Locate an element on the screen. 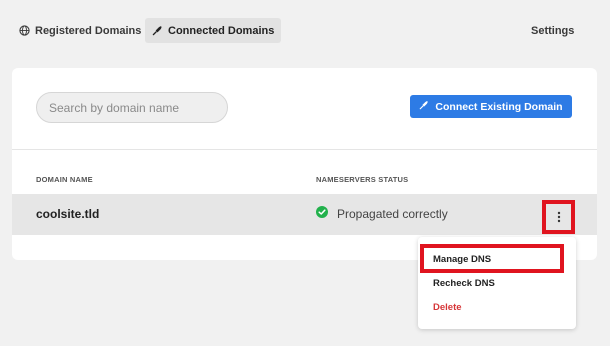 The height and width of the screenshot is (346, 610). domain-name-cell: coolsite.tld is located at coordinates (68, 214).